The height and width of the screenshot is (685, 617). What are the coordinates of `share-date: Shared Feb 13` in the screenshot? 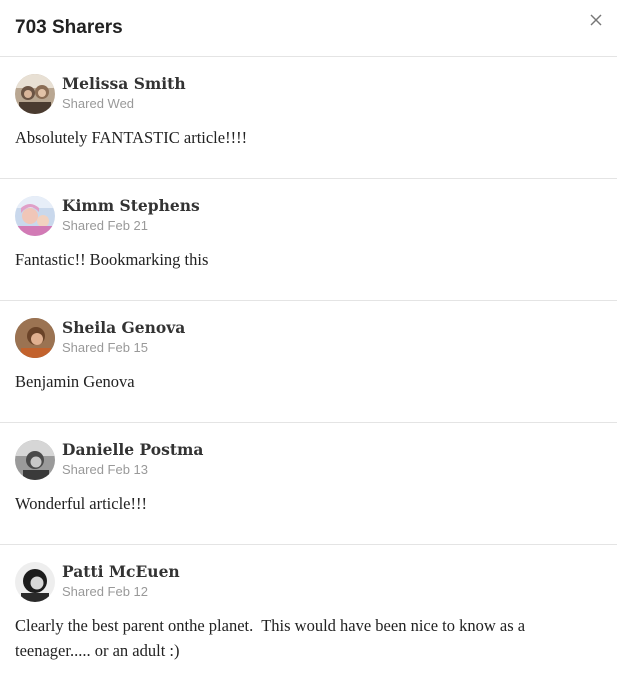 It's located at (105, 469).